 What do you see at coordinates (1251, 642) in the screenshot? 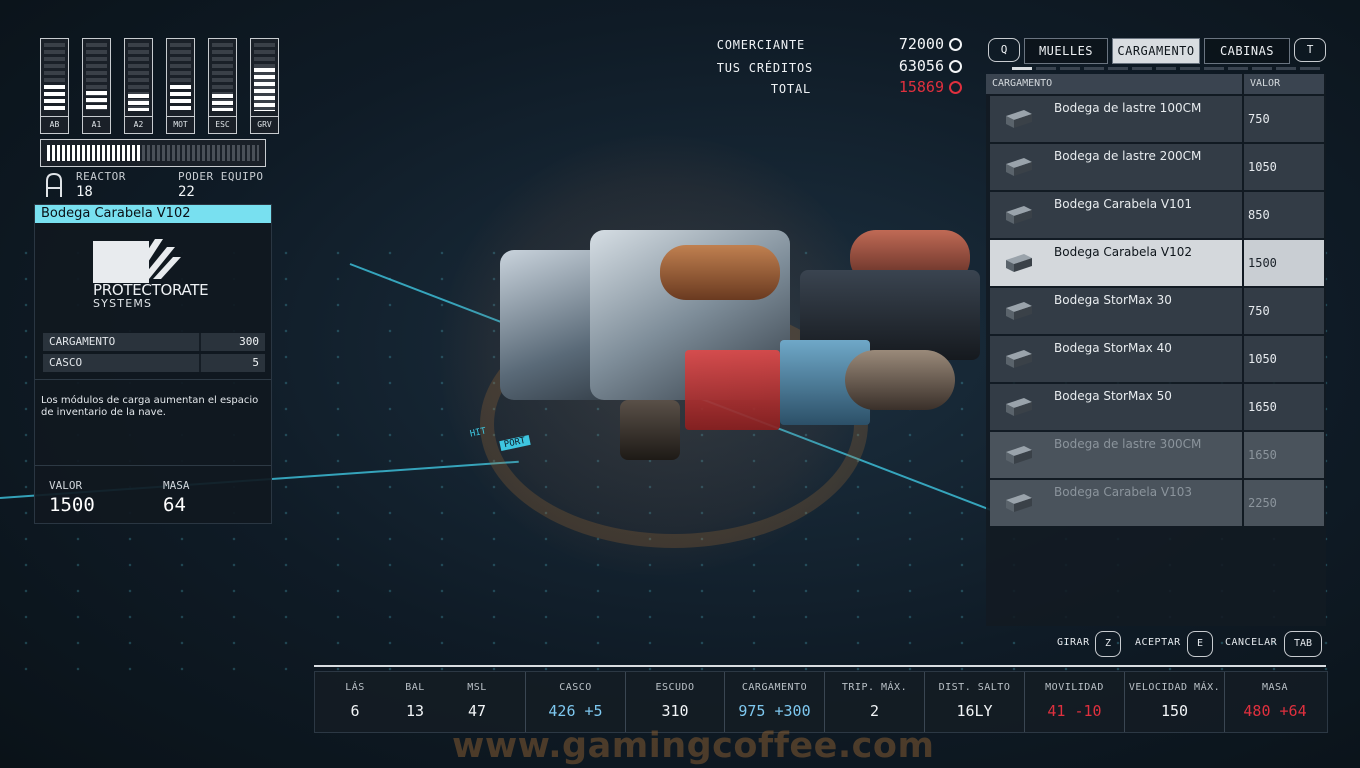
I see `cancel-label: CANCELAR` at bounding box center [1251, 642].